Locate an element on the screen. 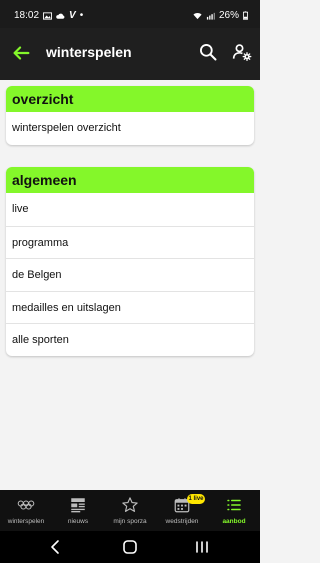  signal-icon is located at coordinates (210, 16).